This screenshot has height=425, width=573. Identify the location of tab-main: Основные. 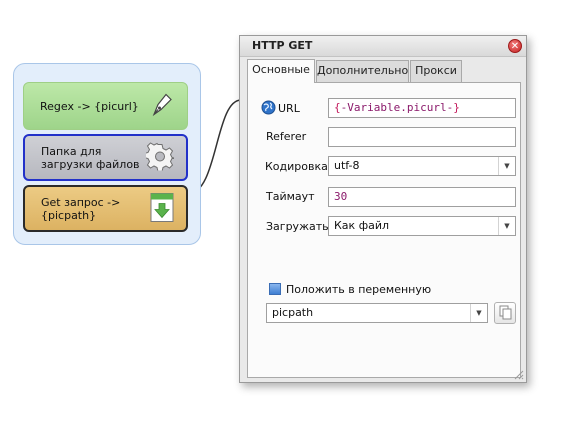
(281, 71).